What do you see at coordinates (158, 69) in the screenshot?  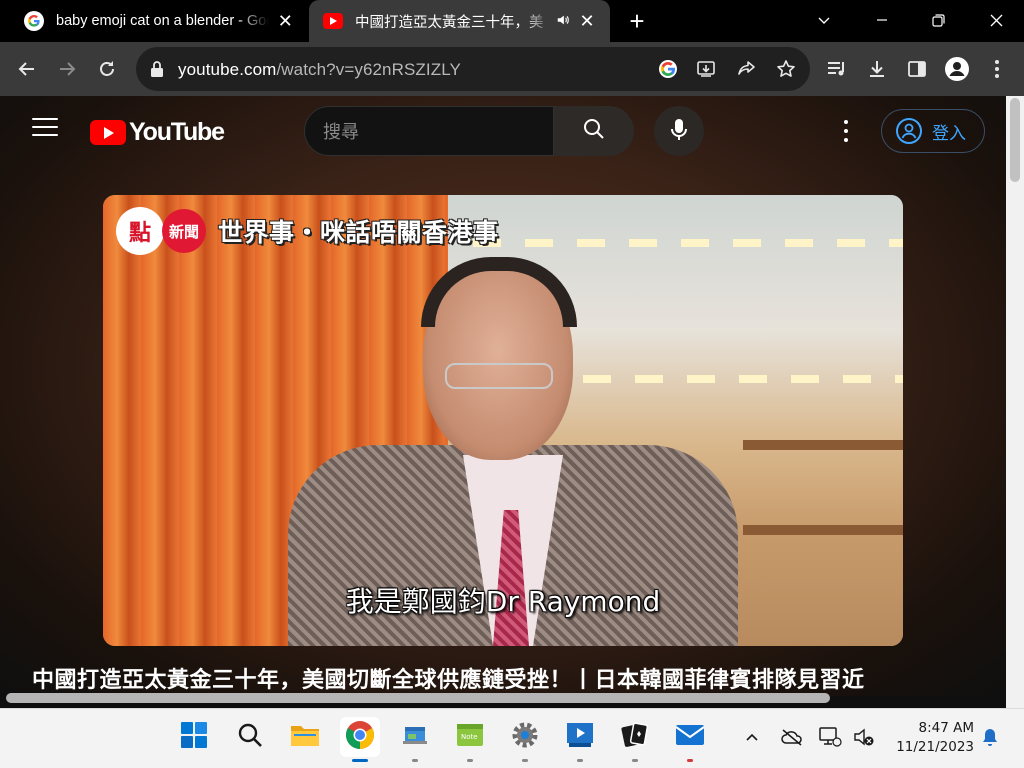 I see `lock-icon` at bounding box center [158, 69].